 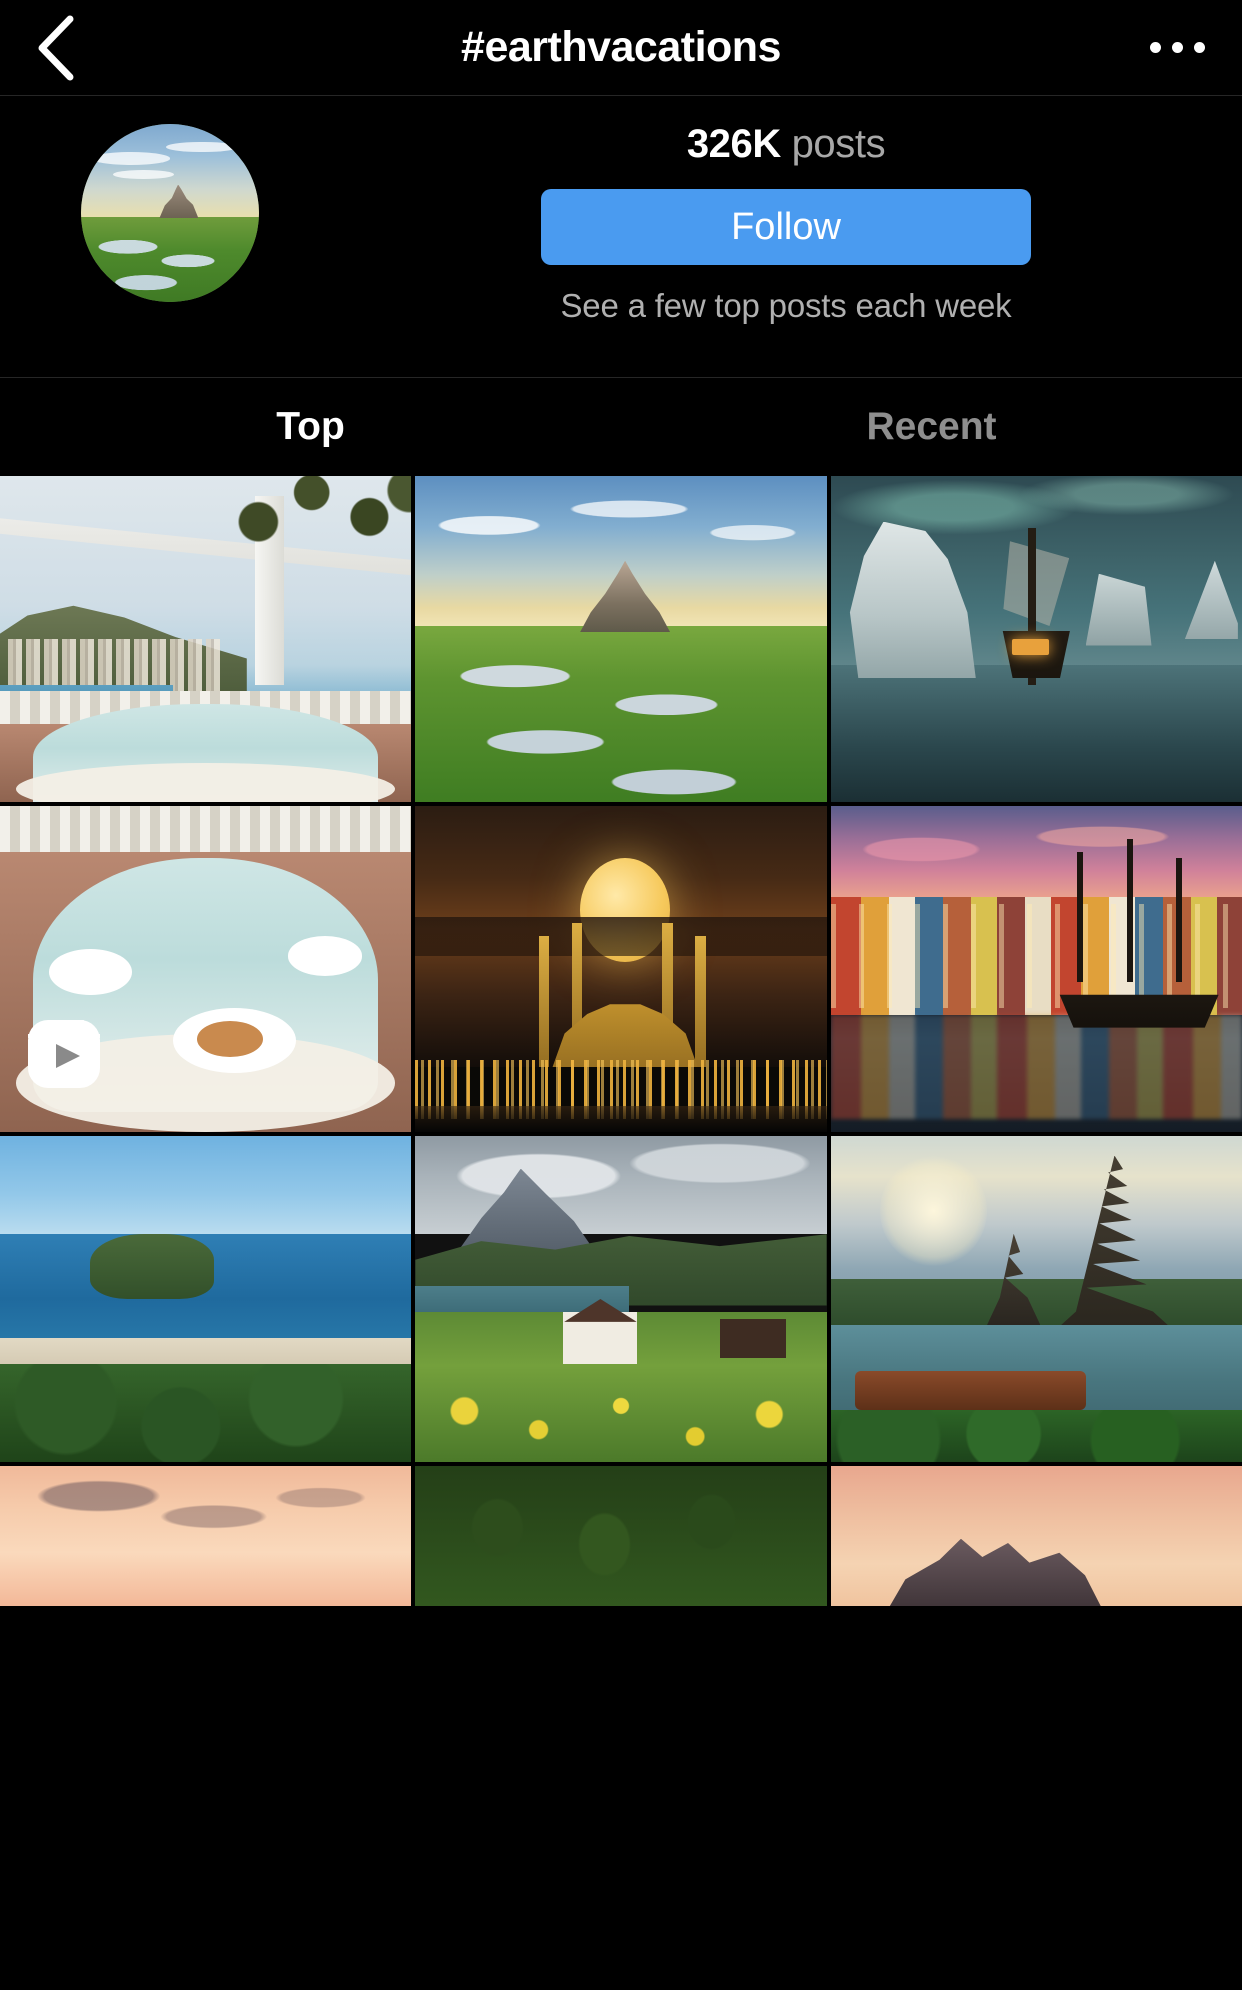 I want to click on post-count-value: 326K, so click(x=733, y=144).